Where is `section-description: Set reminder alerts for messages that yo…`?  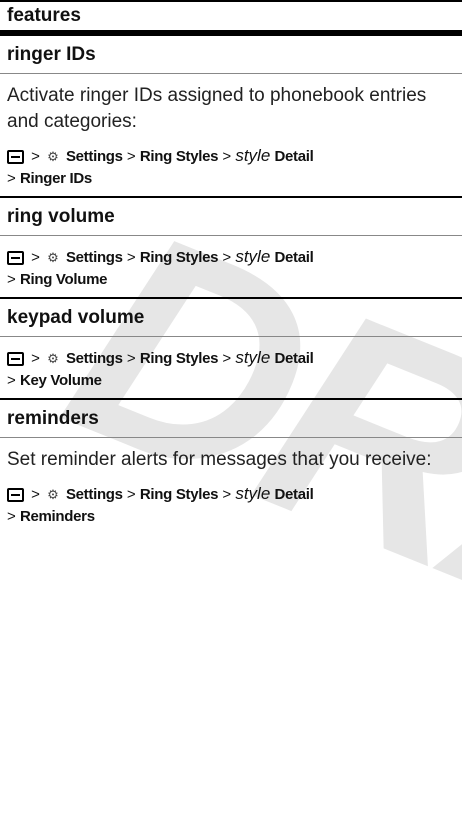
section-description: Set reminder alerts for messages that yo… is located at coordinates (219, 459).